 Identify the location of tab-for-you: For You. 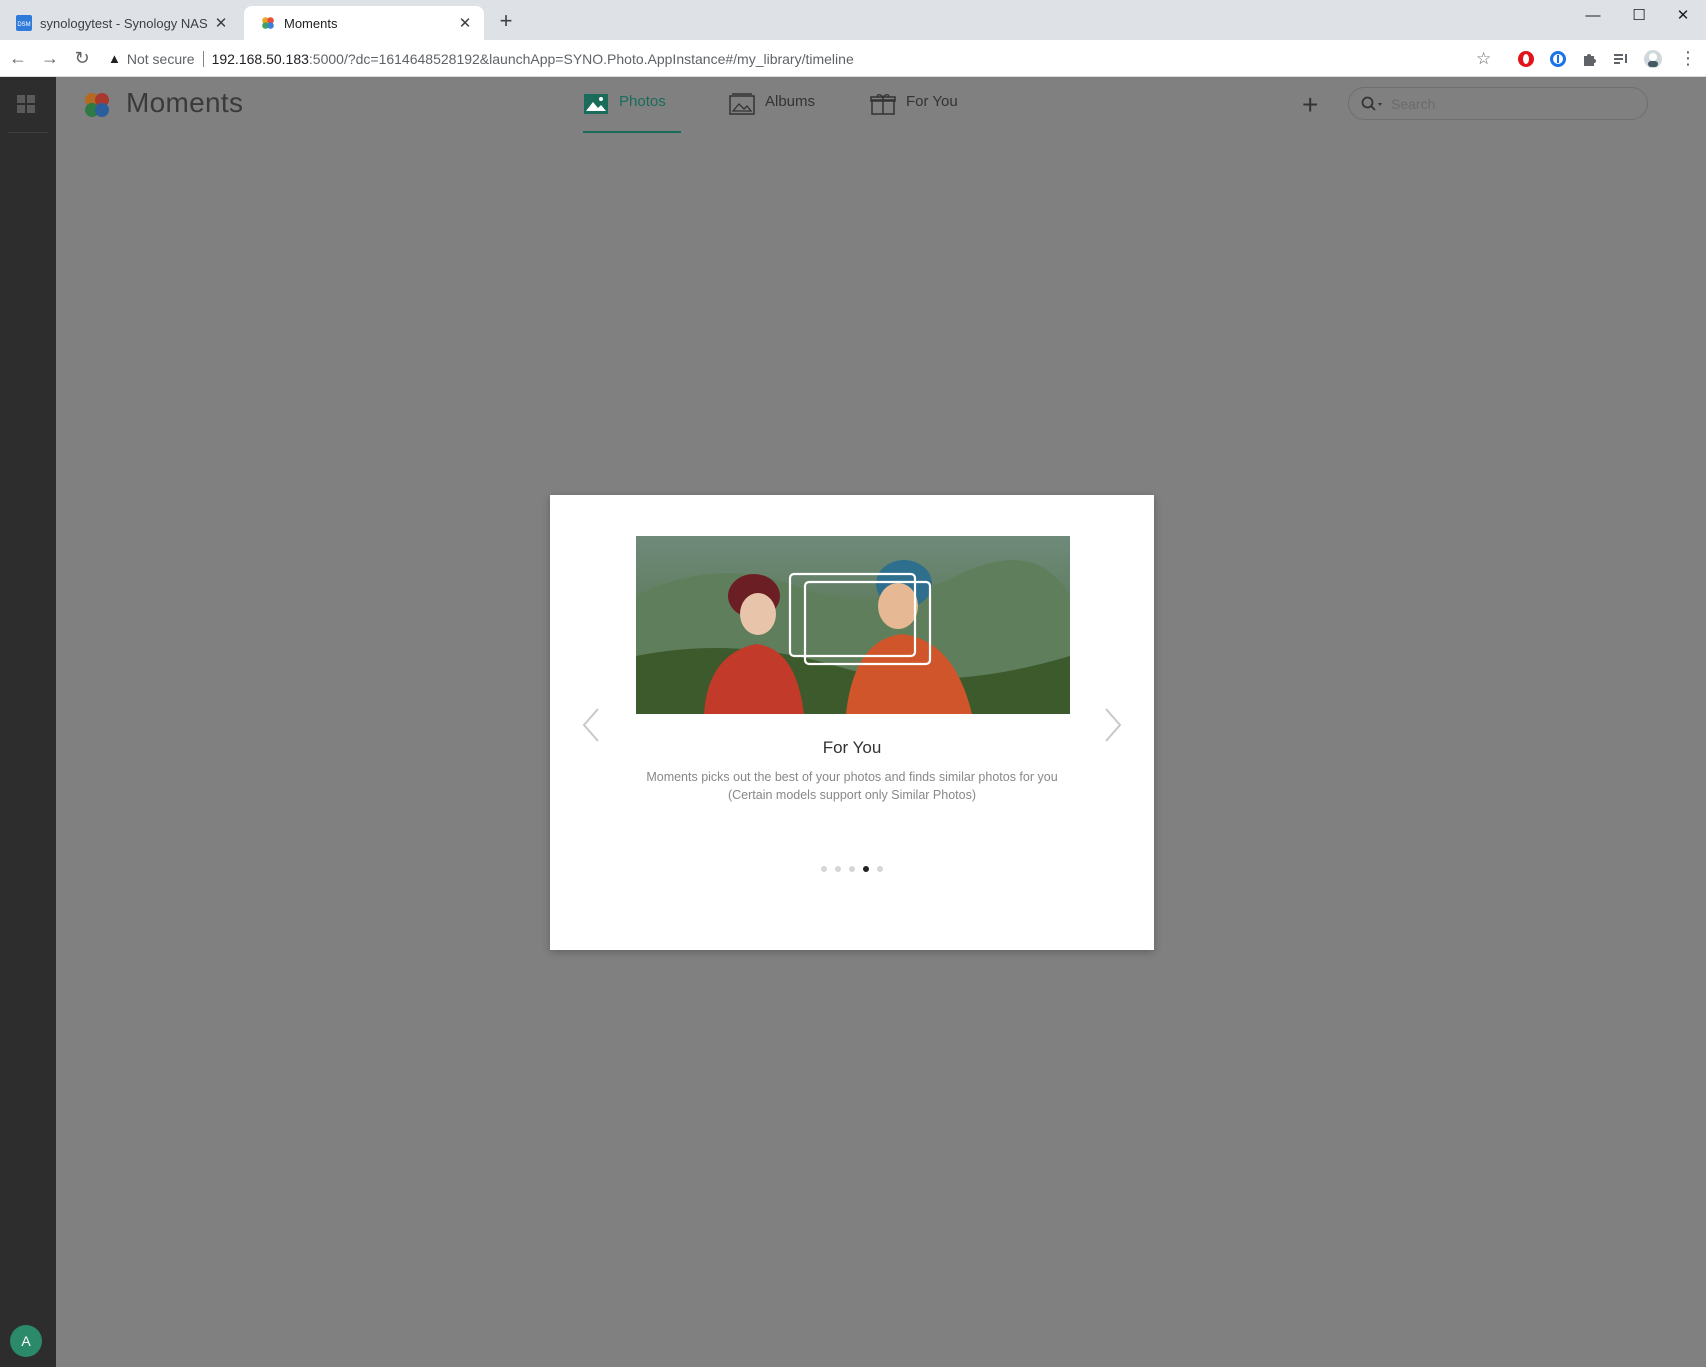
(914, 113).